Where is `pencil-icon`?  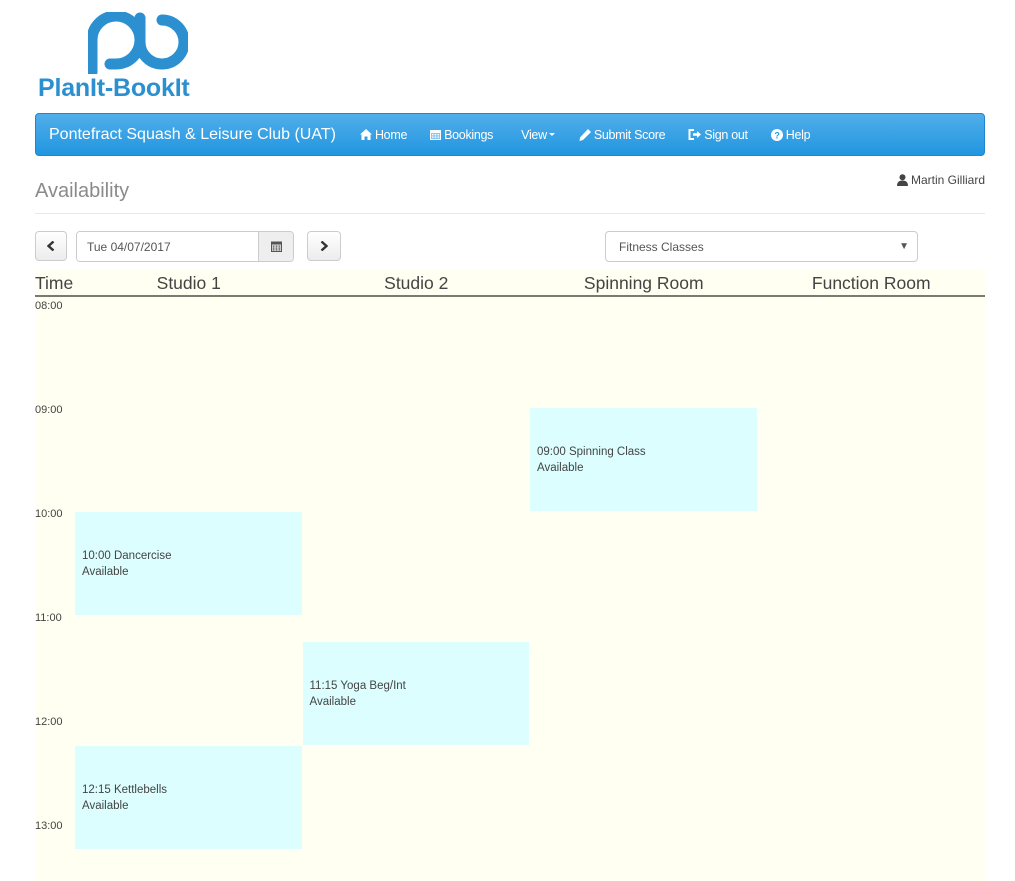 pencil-icon is located at coordinates (585, 134).